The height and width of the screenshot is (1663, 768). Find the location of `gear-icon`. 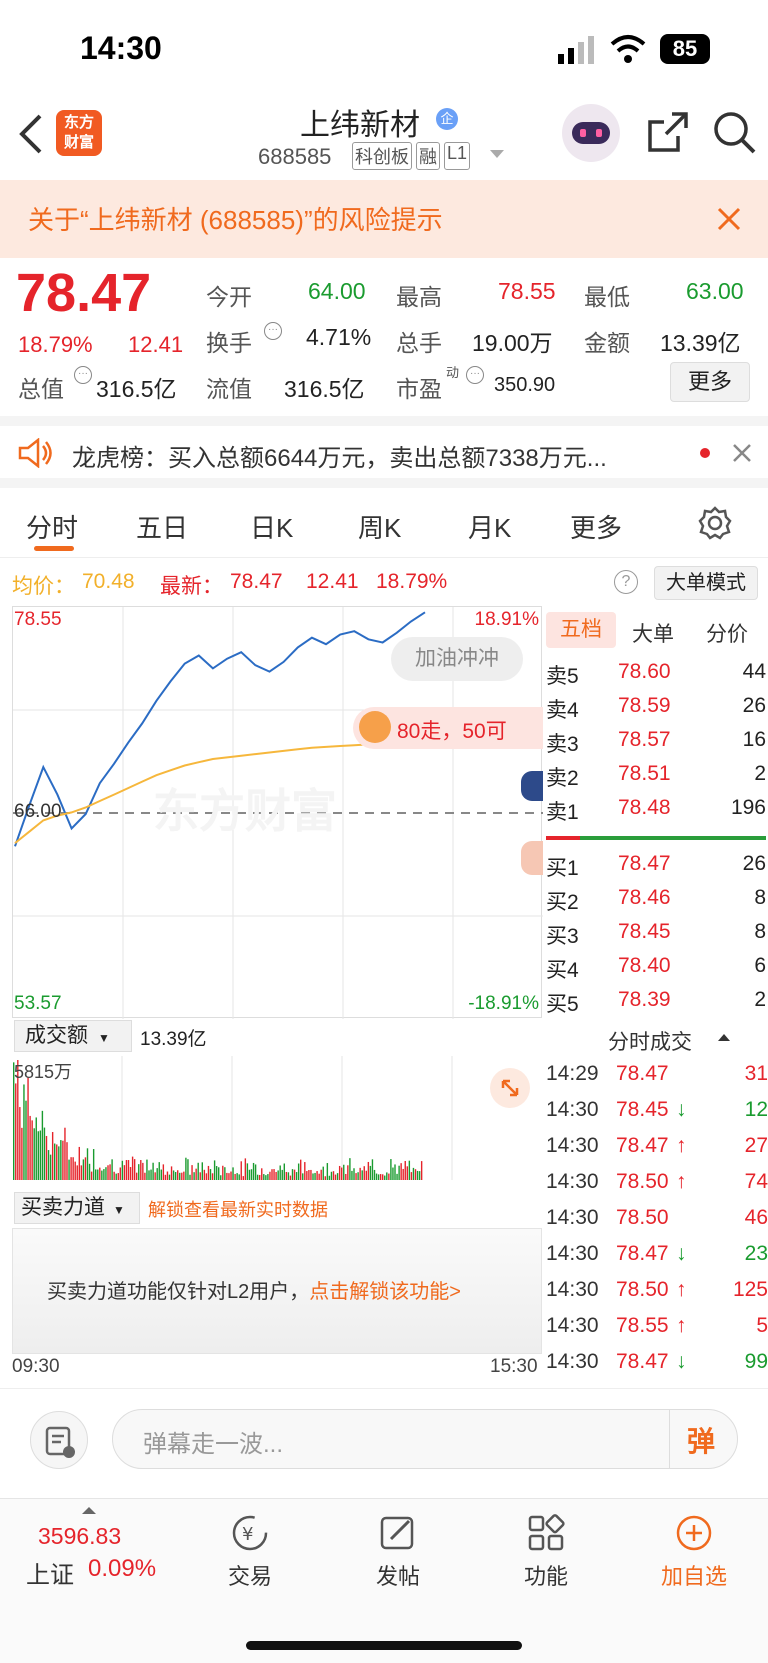

gear-icon is located at coordinates (715, 523).